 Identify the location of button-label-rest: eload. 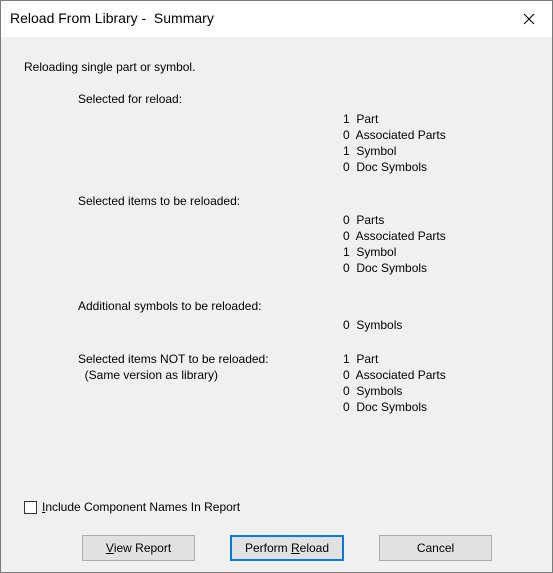
(314, 548).